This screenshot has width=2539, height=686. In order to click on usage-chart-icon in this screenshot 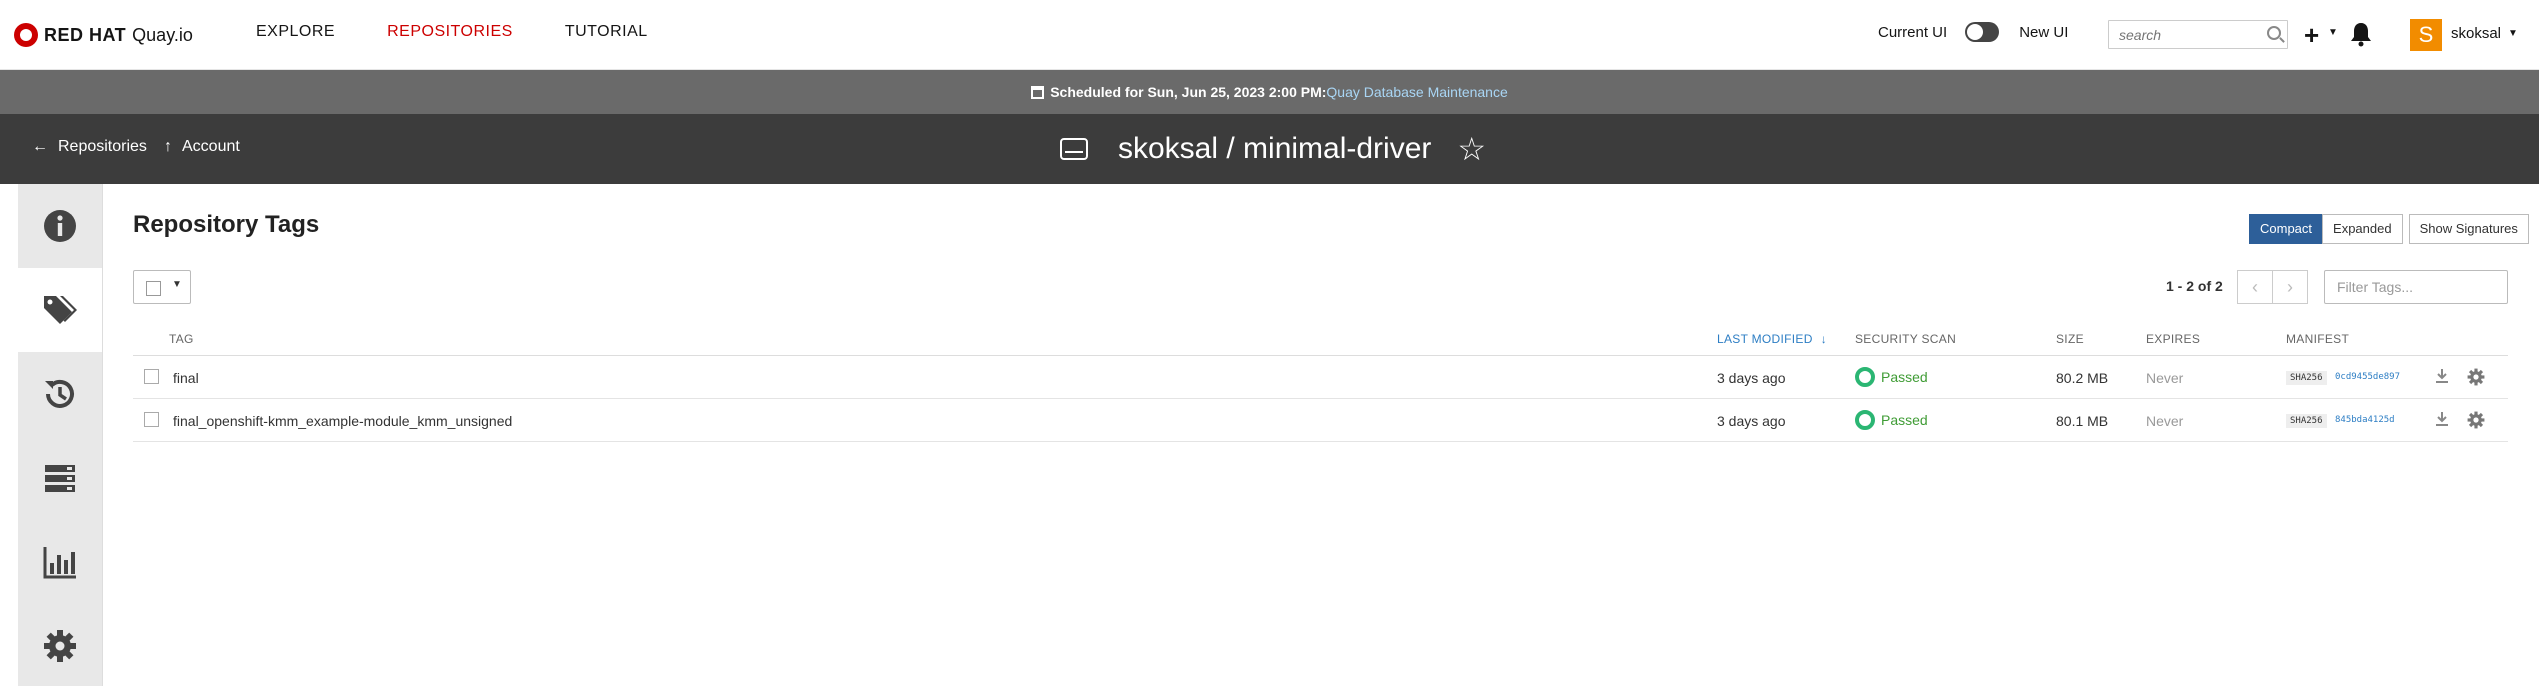, I will do `click(59, 563)`.